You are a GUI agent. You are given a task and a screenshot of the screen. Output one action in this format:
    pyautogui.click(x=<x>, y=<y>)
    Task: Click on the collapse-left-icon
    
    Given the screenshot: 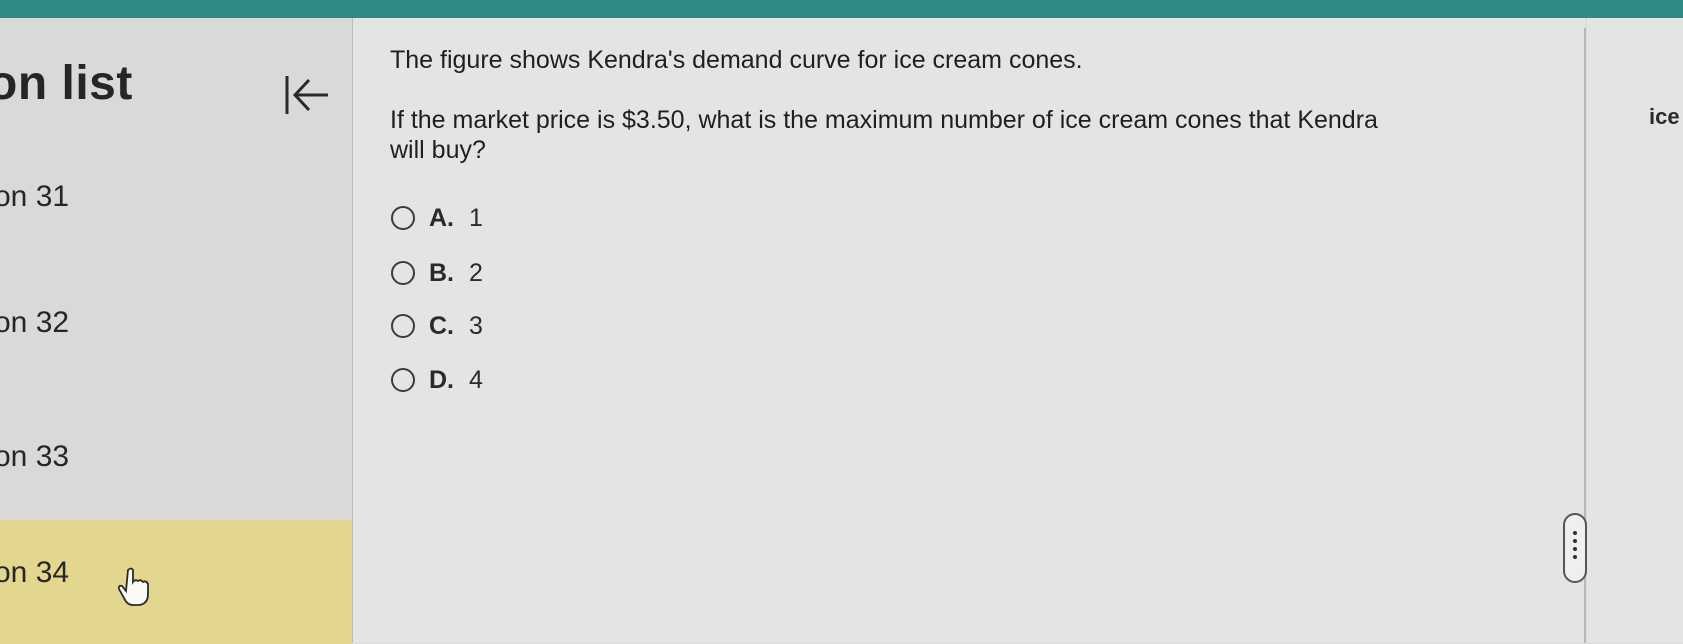 What is the action you would take?
    pyautogui.click(x=306, y=95)
    